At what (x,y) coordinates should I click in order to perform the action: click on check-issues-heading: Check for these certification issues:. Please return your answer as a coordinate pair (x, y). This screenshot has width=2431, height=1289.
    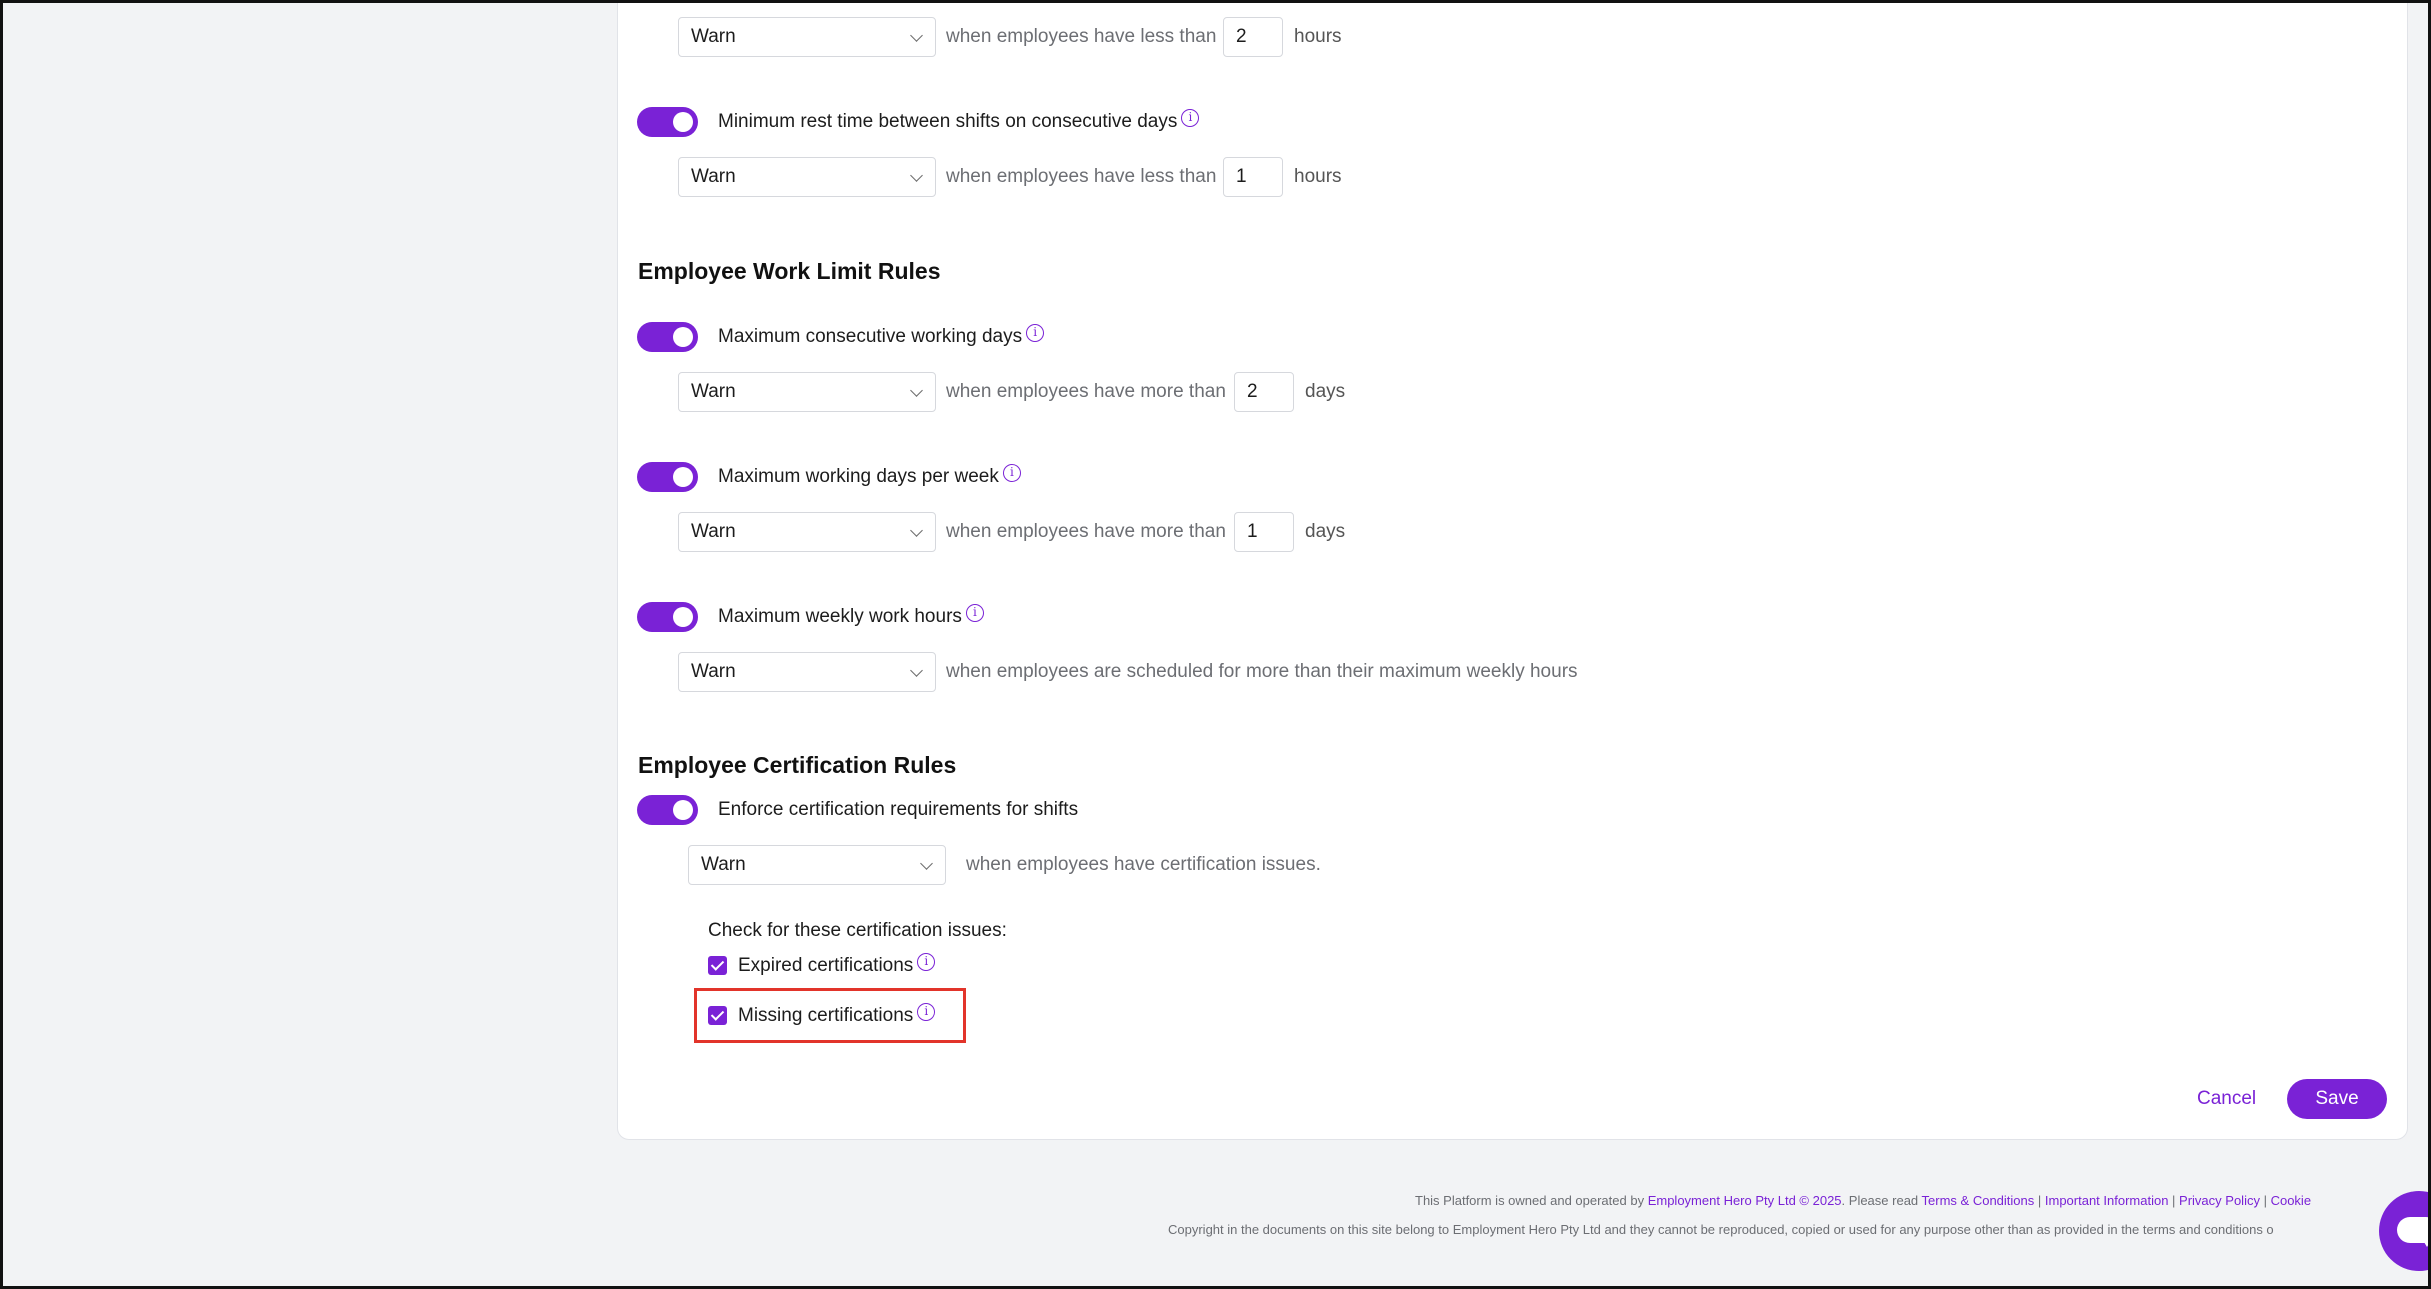
    Looking at the image, I should click on (857, 930).